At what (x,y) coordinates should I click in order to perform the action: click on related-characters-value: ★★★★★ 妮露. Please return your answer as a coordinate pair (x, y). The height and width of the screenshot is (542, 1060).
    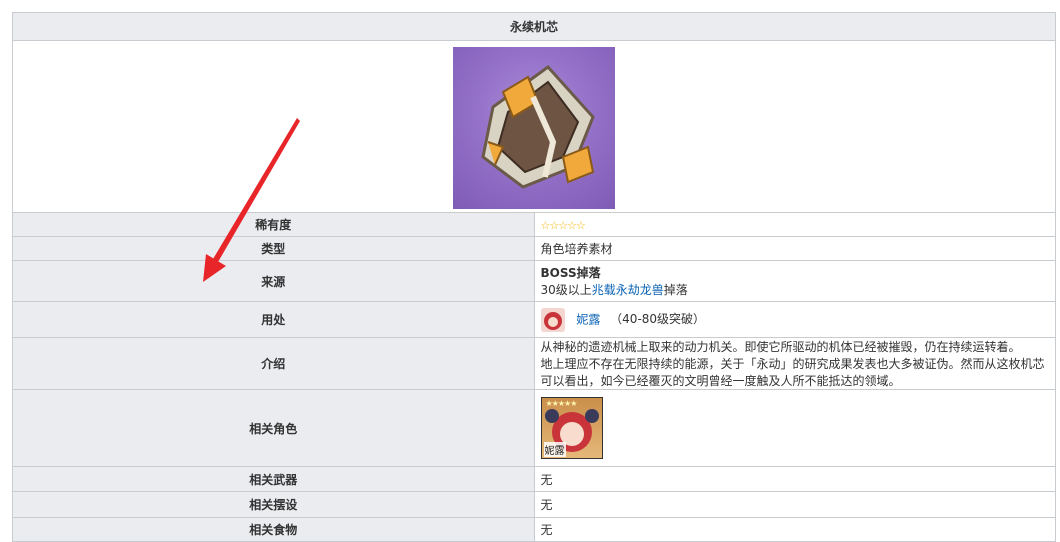
    Looking at the image, I should click on (794, 428).